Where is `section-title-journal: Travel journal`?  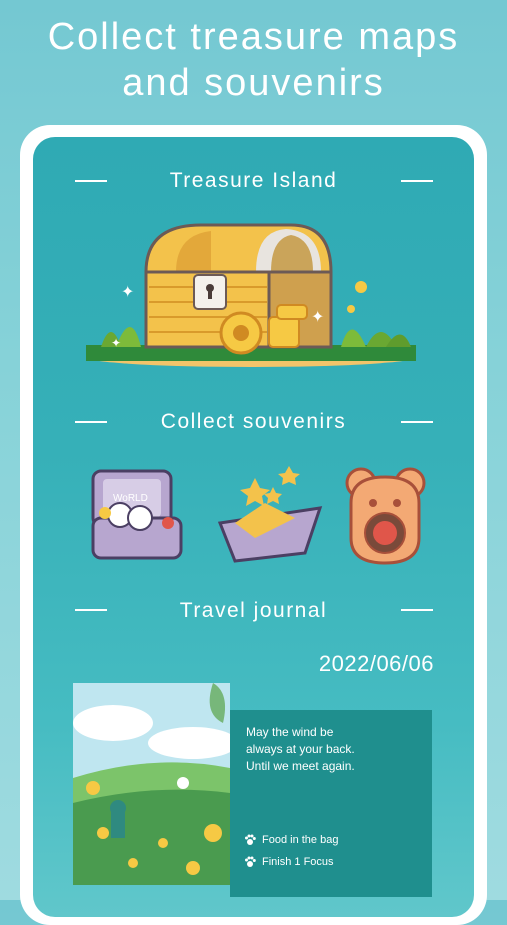 section-title-journal: Travel journal is located at coordinates (253, 610).